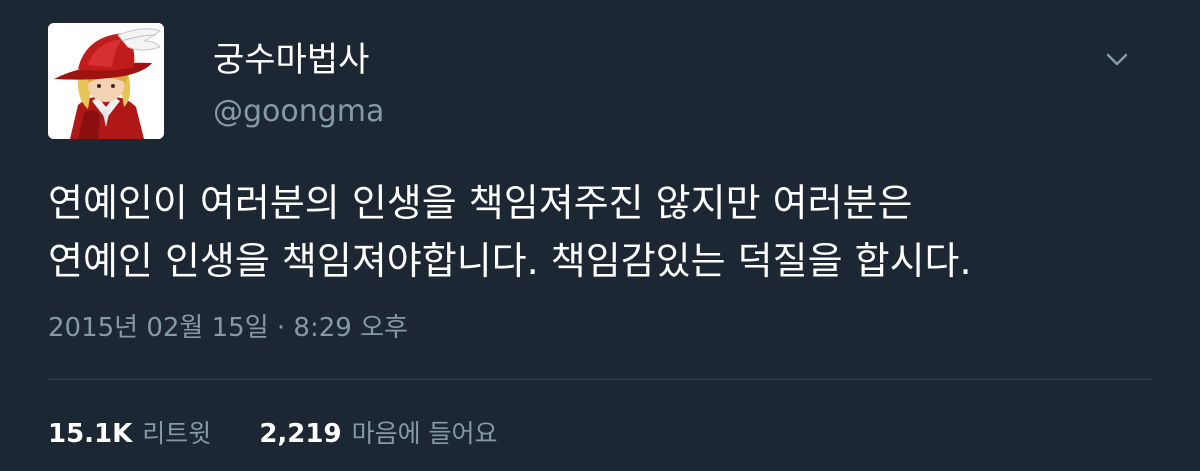 This screenshot has height=471, width=1200. Describe the element at coordinates (600, 379) in the screenshot. I see `divider` at that location.